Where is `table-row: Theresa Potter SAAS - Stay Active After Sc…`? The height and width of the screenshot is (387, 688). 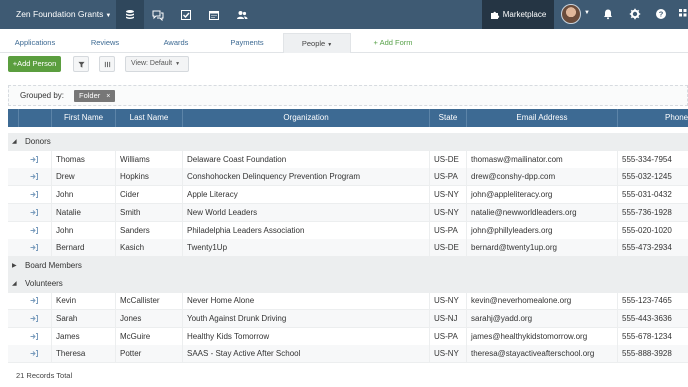
table-row: Theresa Potter SAAS - Stay Active After Sc… is located at coordinates (348, 354).